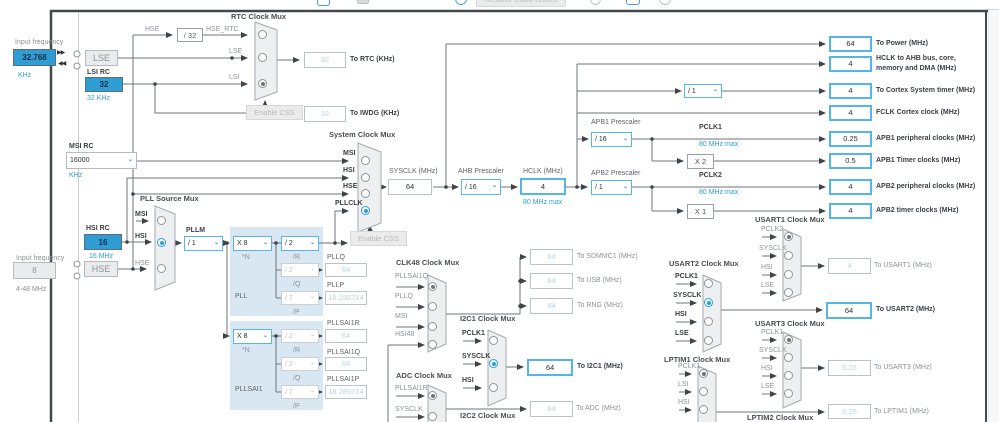  Describe the element at coordinates (551, 409) in the screenshot. I see `to-adc-box: 64` at that location.